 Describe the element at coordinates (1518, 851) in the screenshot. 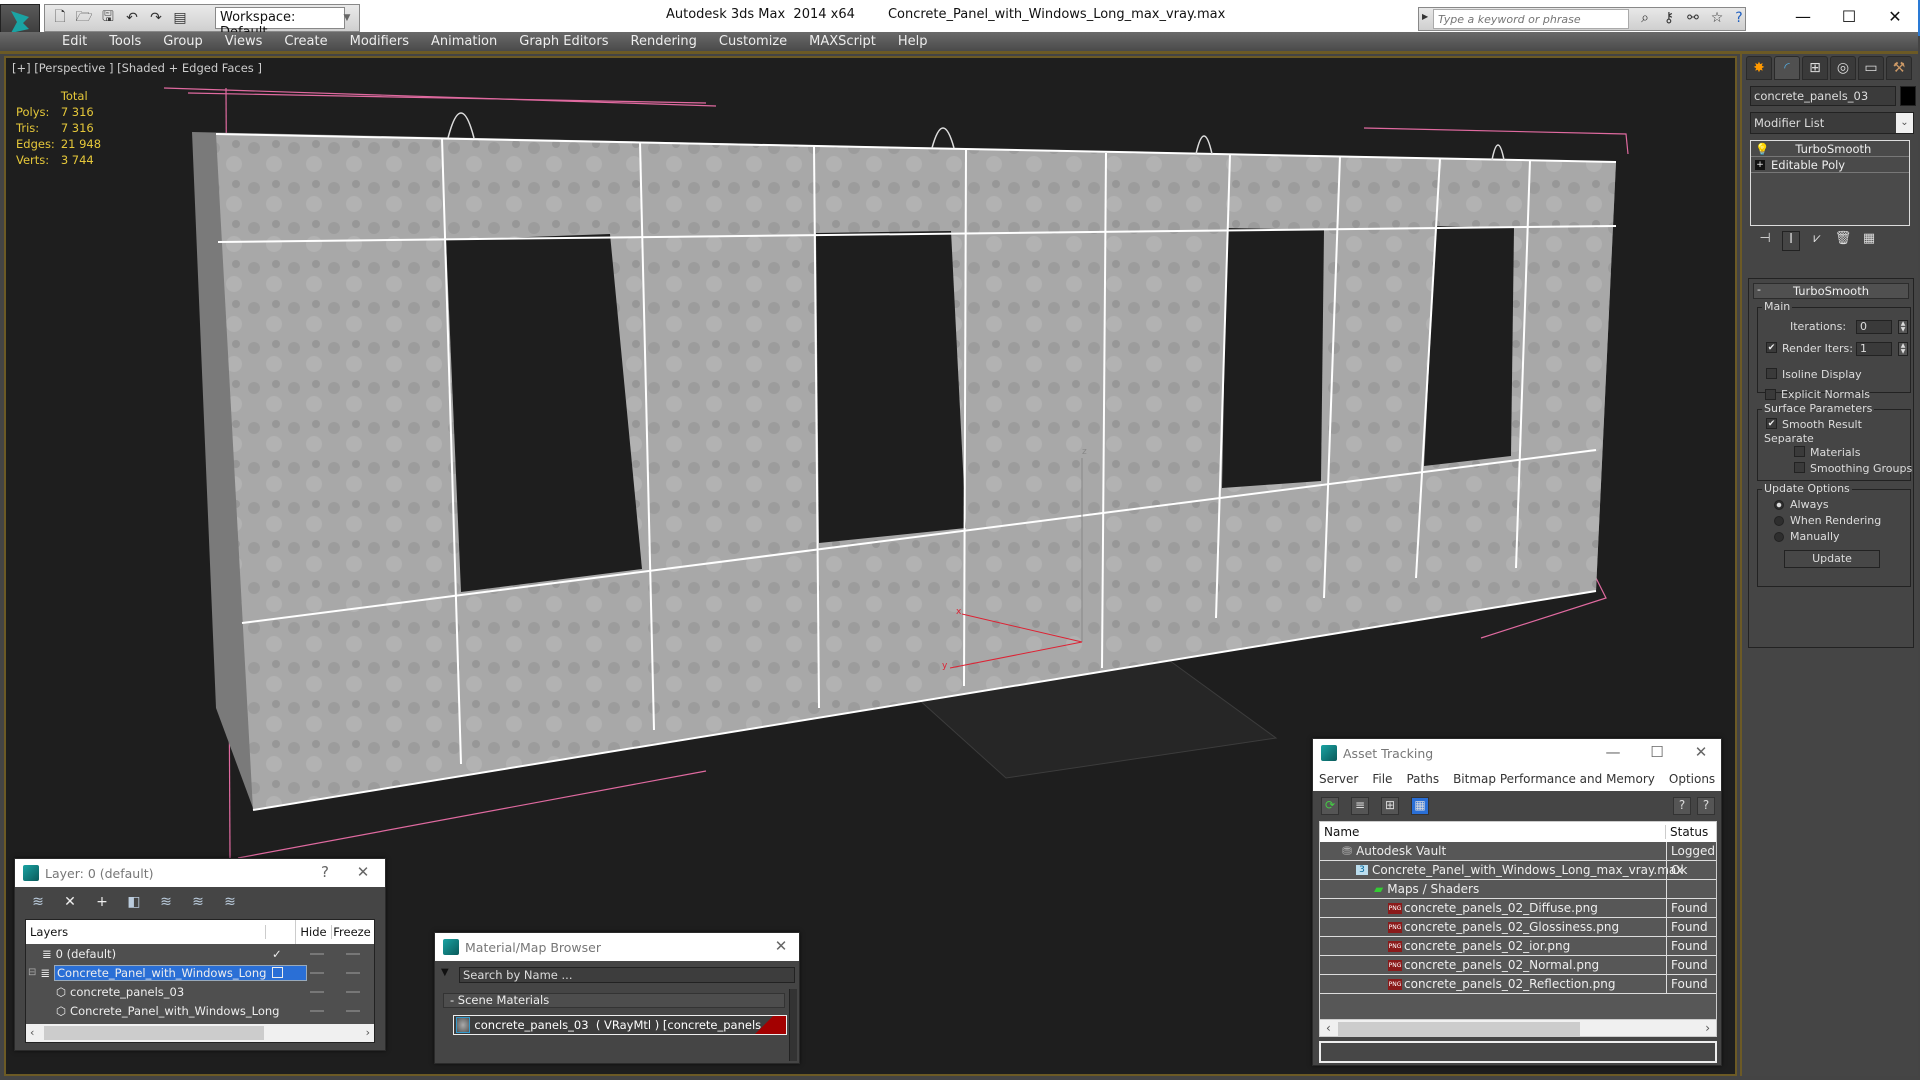

I see `asset-row: ⛃ Autodesk Vault Logged C` at that location.